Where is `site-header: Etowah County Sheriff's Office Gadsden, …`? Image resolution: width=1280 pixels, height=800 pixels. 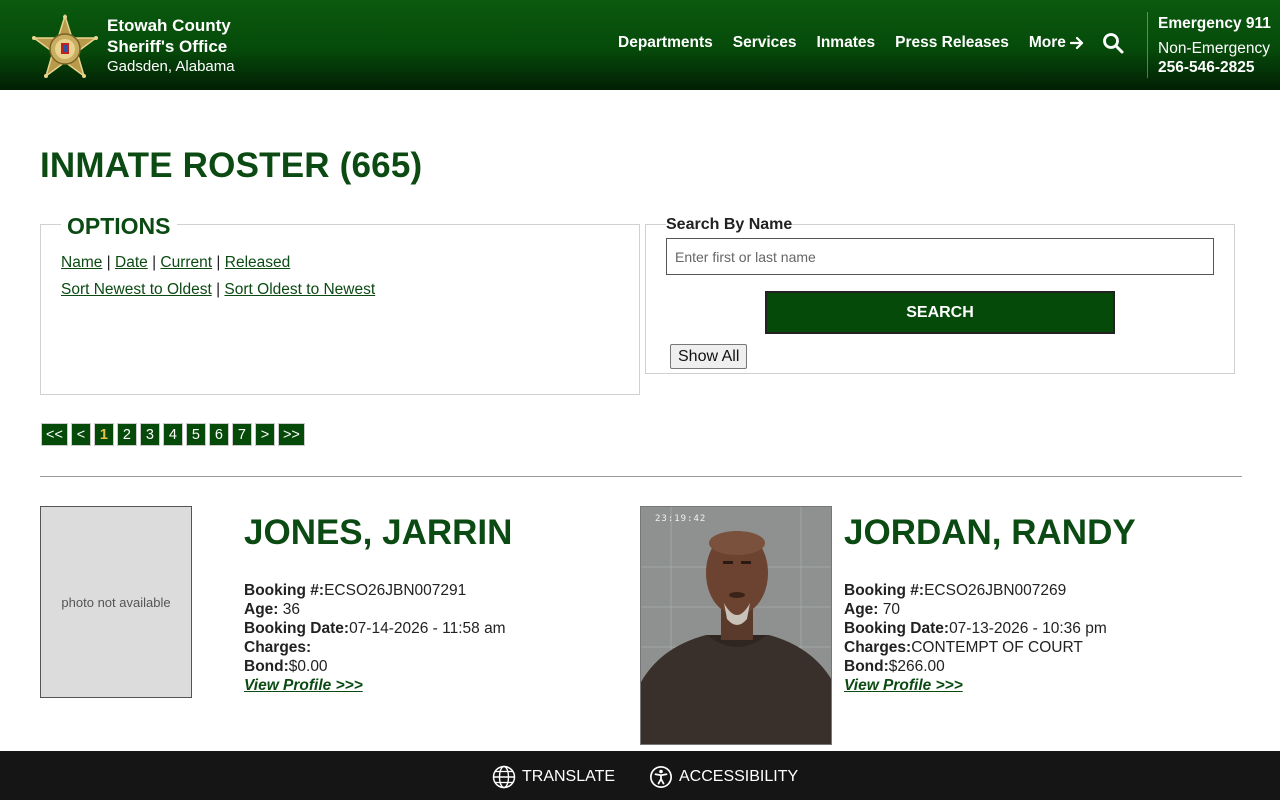 site-header: Etowah County Sheriff's Office Gadsden, … is located at coordinates (640, 45).